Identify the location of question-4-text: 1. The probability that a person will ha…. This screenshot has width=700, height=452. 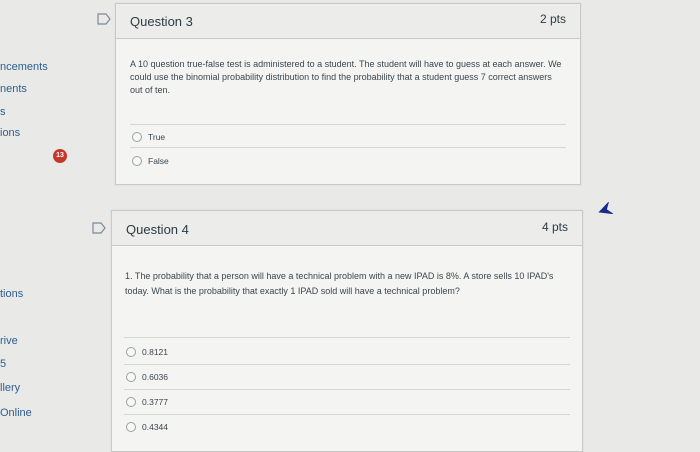
(339, 283).